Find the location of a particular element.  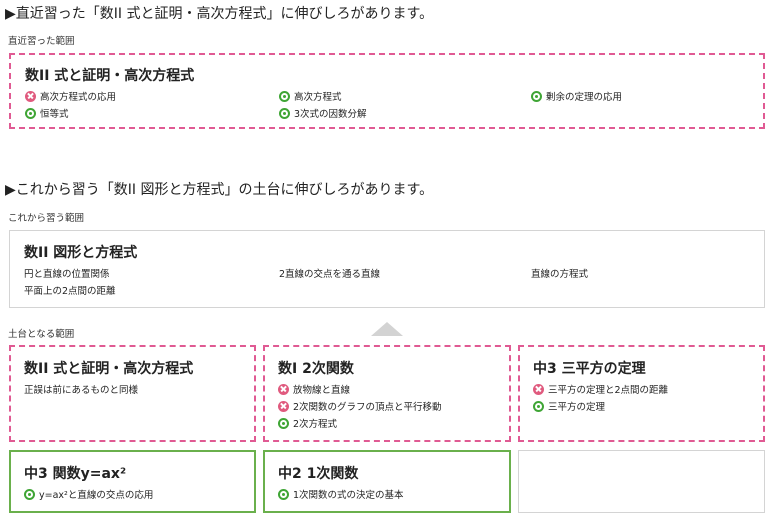

card-title: 数II 式と証明・高次方程式 is located at coordinates (109, 369).